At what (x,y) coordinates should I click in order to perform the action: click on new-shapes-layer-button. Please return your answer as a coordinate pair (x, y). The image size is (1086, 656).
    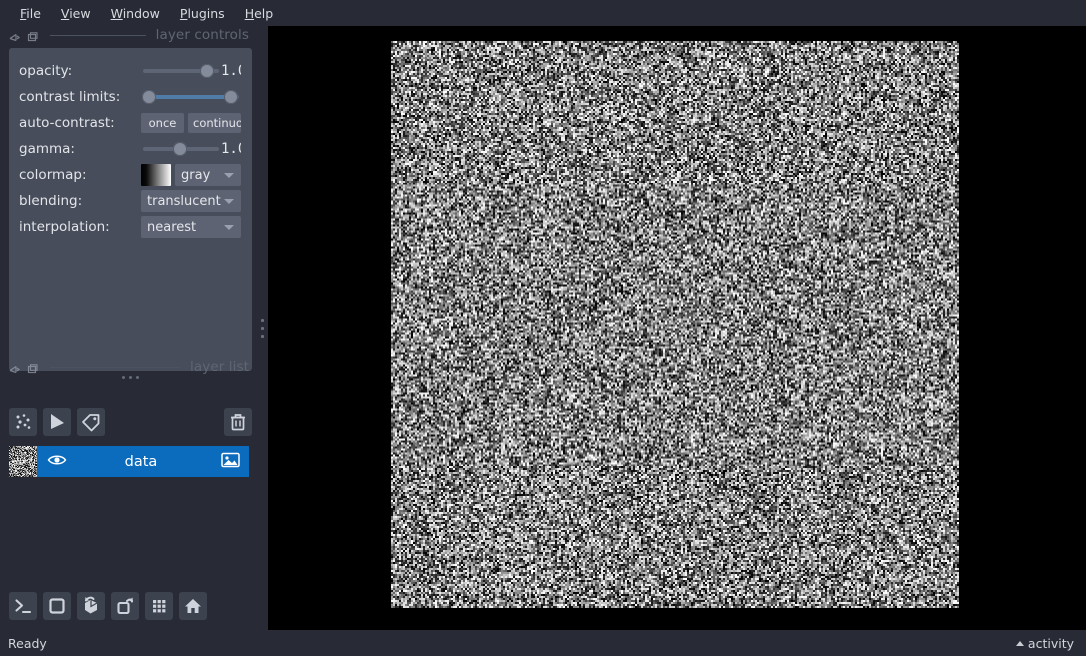
    Looking at the image, I should click on (57, 422).